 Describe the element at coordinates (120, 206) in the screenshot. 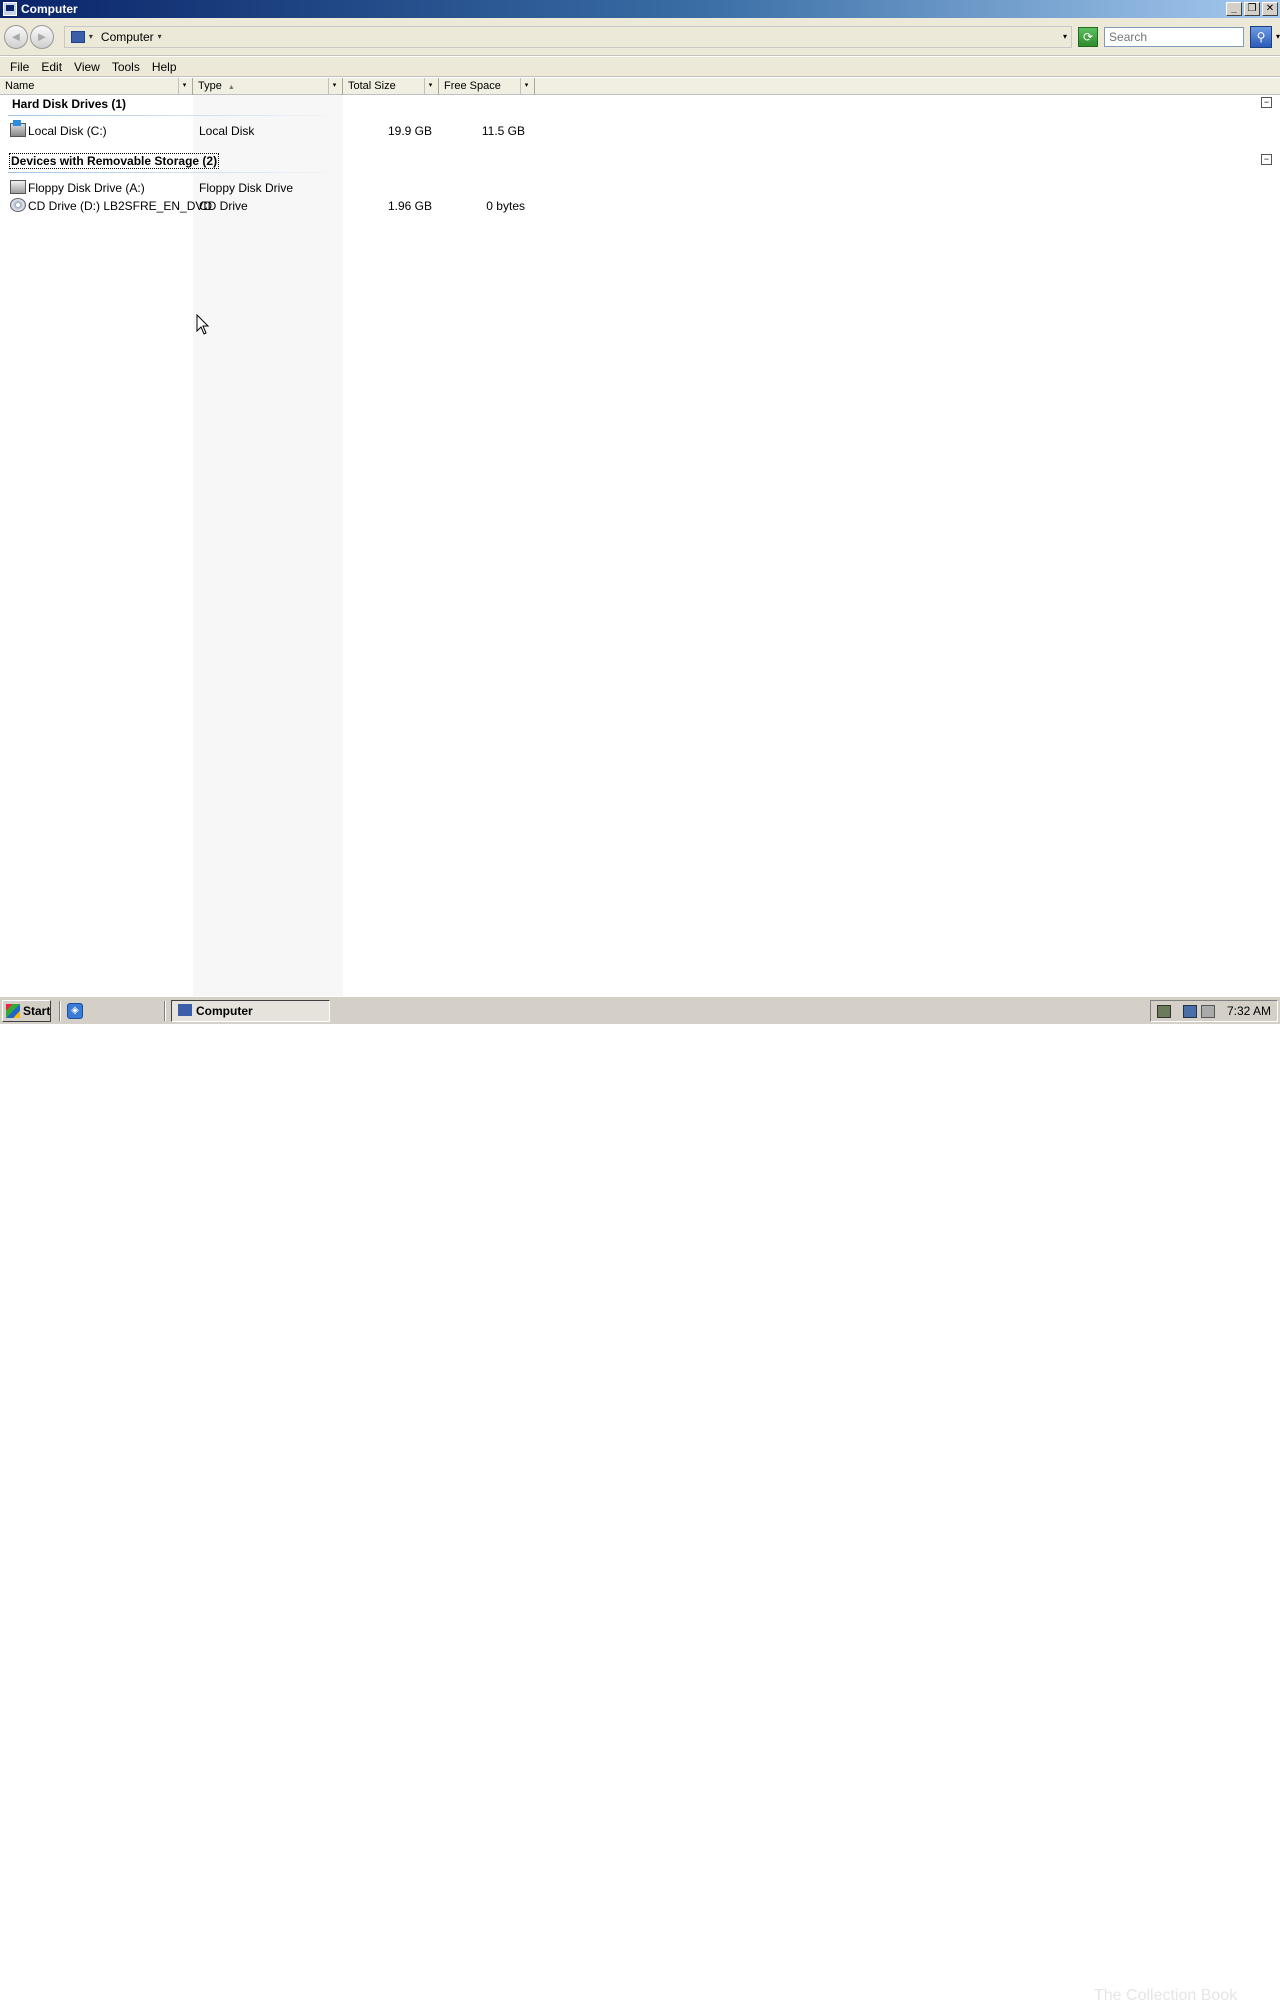

I see `item-name: CD Drive (D:) LB2SFRE_EN_DVD` at that location.